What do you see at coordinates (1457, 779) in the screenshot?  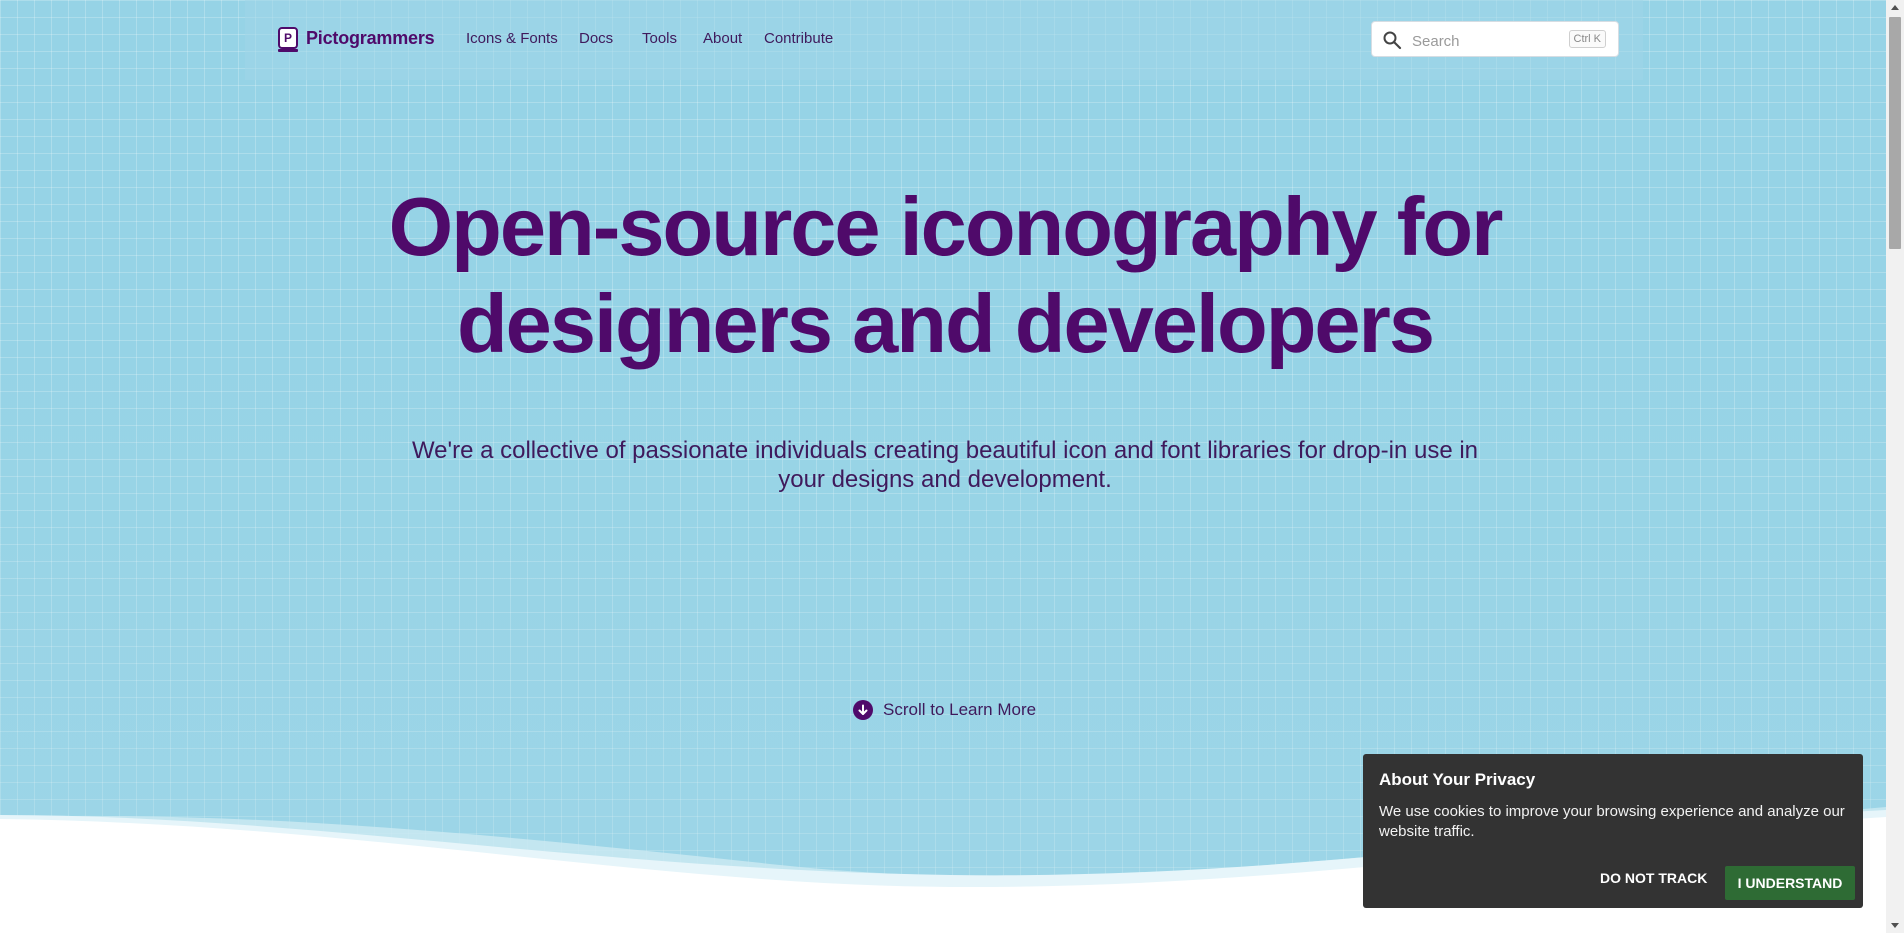 I see `privacy-title: About Your Privacy` at bounding box center [1457, 779].